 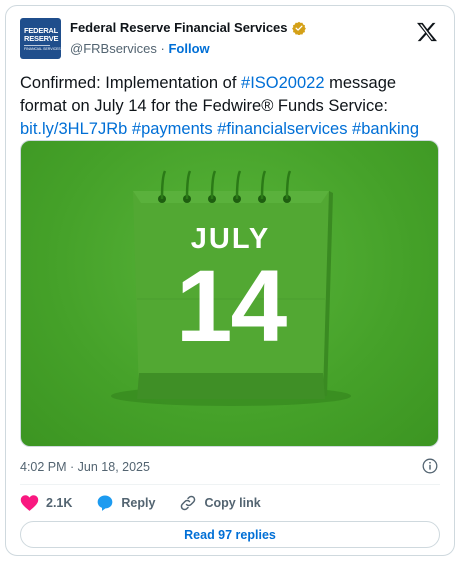 I want to click on tweet-link: bit.ly/3HL7JRb, so click(x=73, y=129).